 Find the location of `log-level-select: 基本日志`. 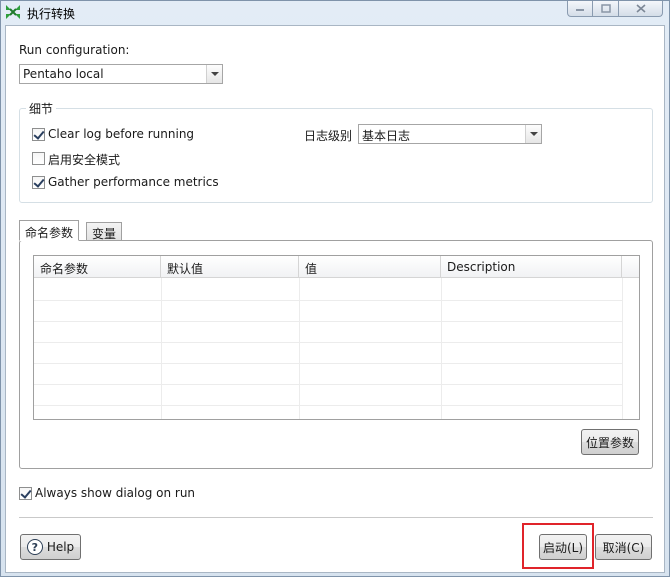

log-level-select: 基本日志 is located at coordinates (450, 134).